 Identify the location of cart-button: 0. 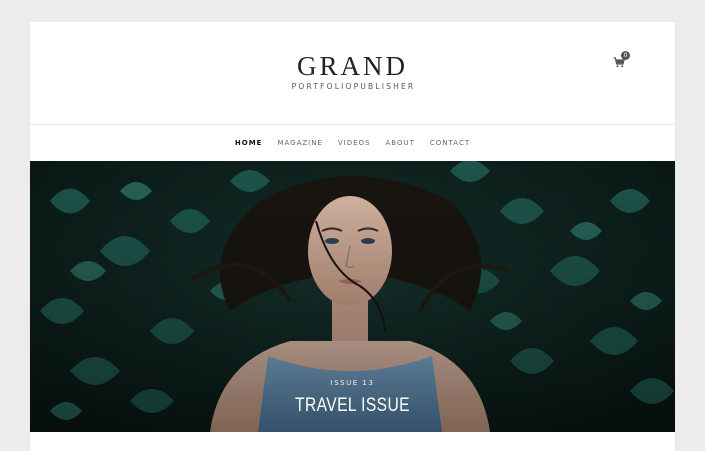
(623, 62).